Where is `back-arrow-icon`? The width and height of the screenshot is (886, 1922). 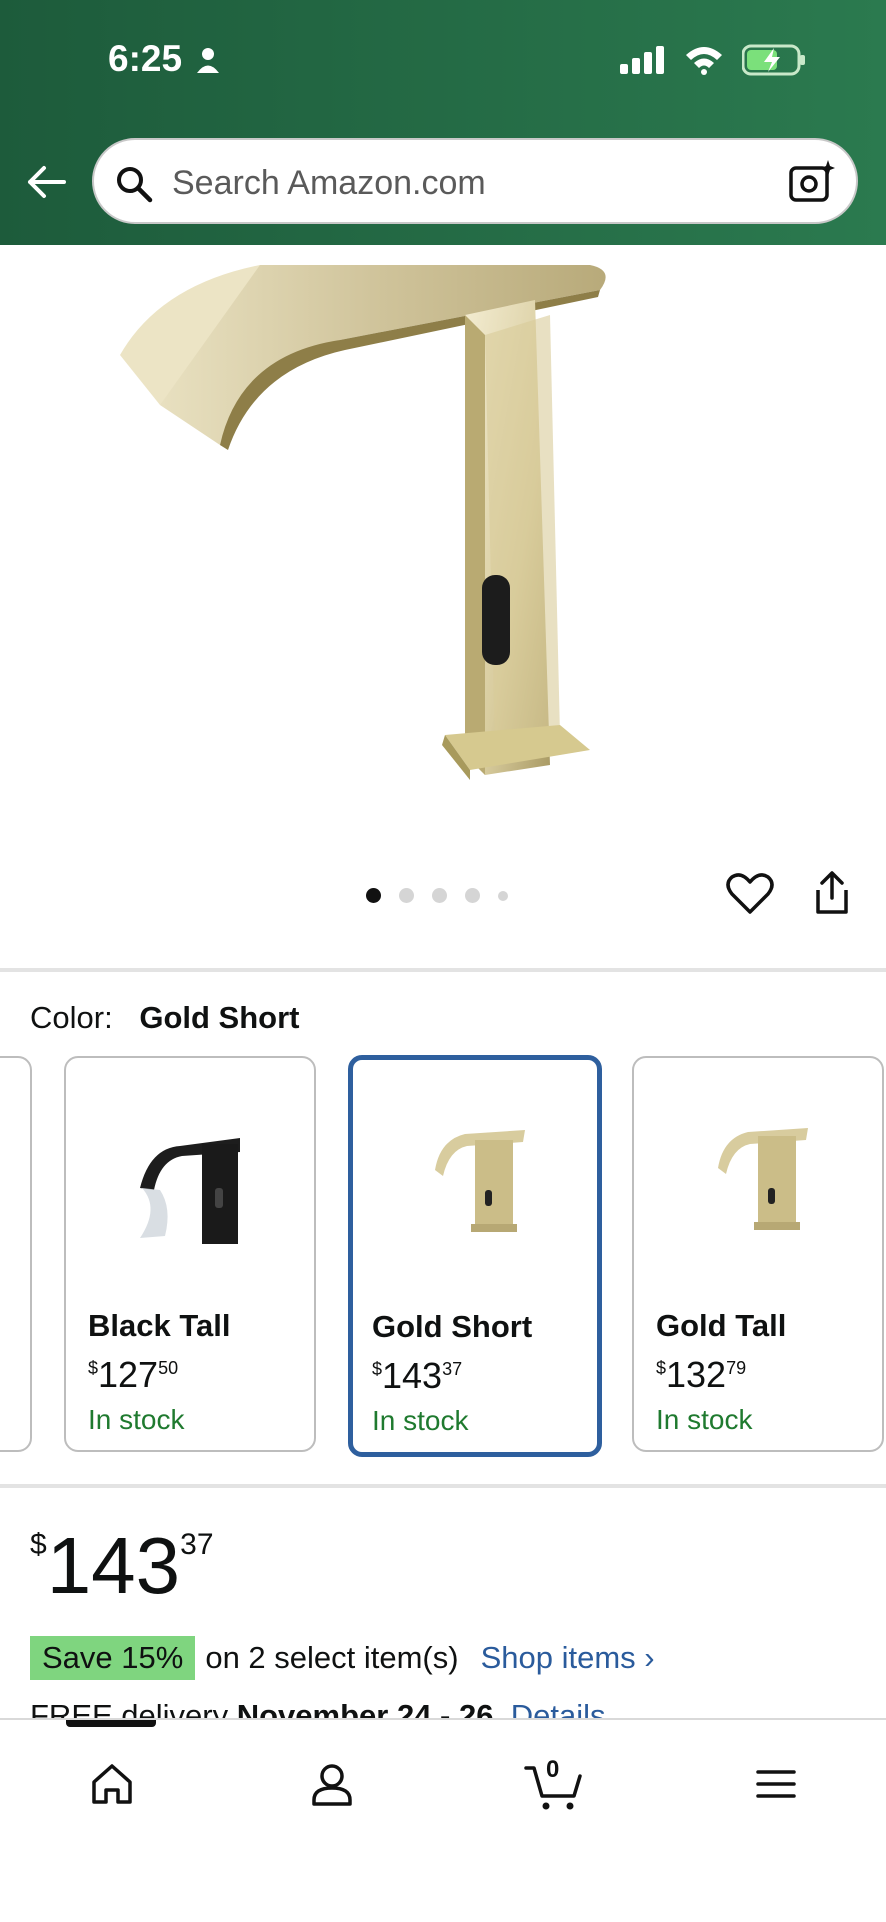
back-arrow-icon is located at coordinates (46, 182).